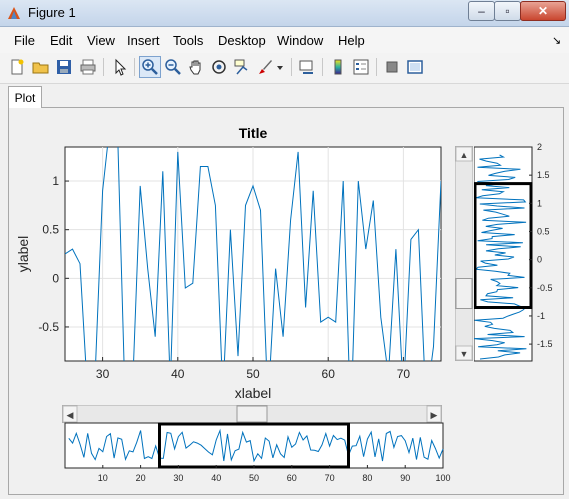 The height and width of the screenshot is (499, 569). What do you see at coordinates (101, 40) in the screenshot?
I see `menu-view: View` at bounding box center [101, 40].